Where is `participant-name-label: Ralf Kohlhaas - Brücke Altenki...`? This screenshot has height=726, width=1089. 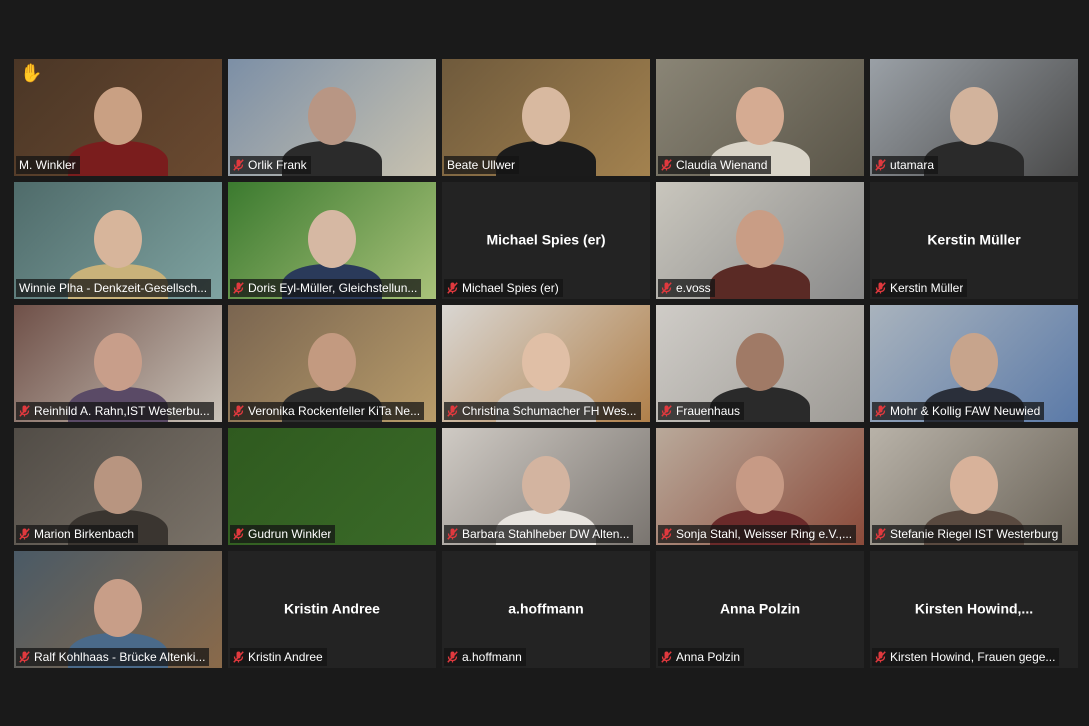
participant-name-label: Ralf Kohlhaas - Brücke Altenki... is located at coordinates (113, 657).